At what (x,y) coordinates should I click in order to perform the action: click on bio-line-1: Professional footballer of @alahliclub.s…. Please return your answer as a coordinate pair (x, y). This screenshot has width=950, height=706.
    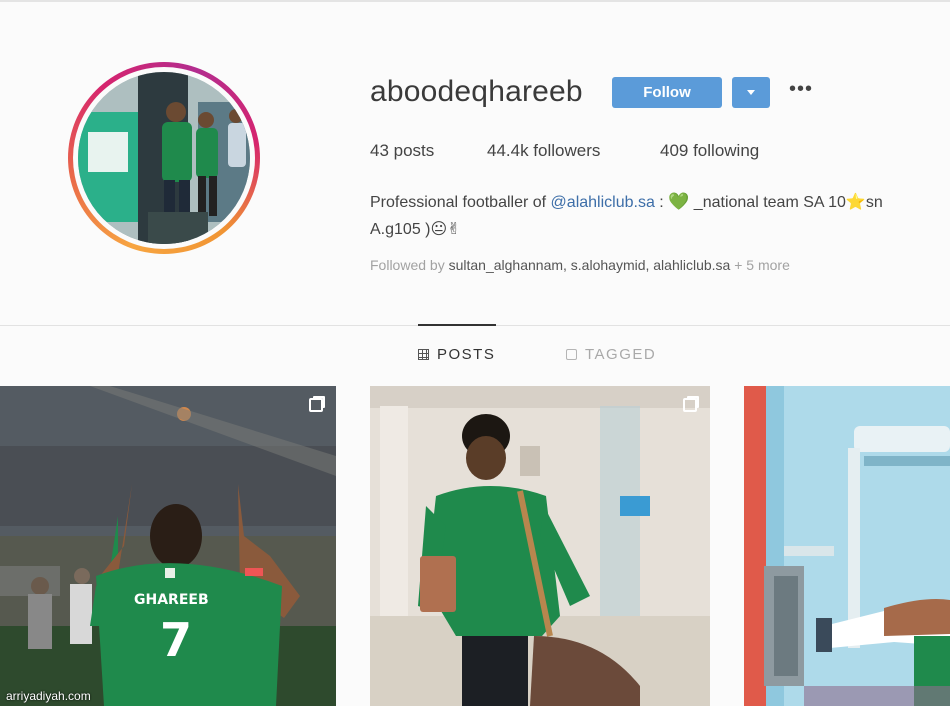
    Looking at the image, I should click on (660, 202).